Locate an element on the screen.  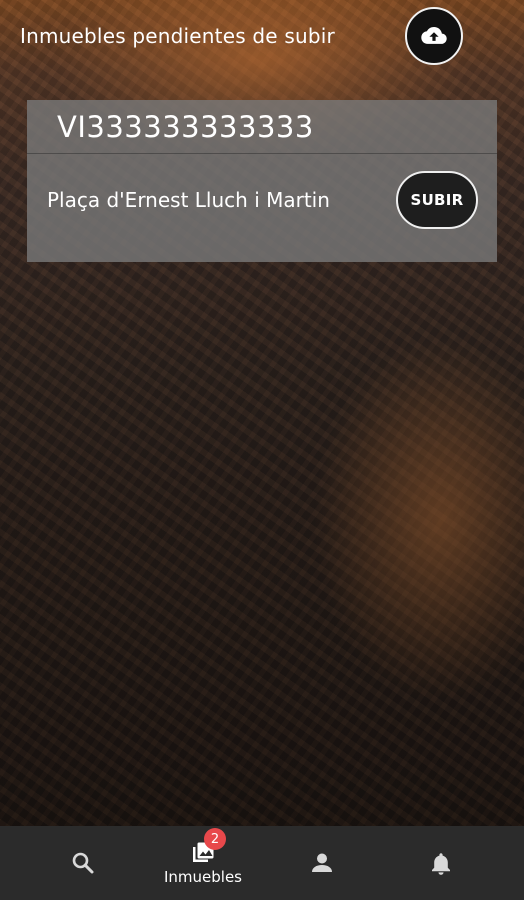
cloud-upload-icon is located at coordinates (434, 36).